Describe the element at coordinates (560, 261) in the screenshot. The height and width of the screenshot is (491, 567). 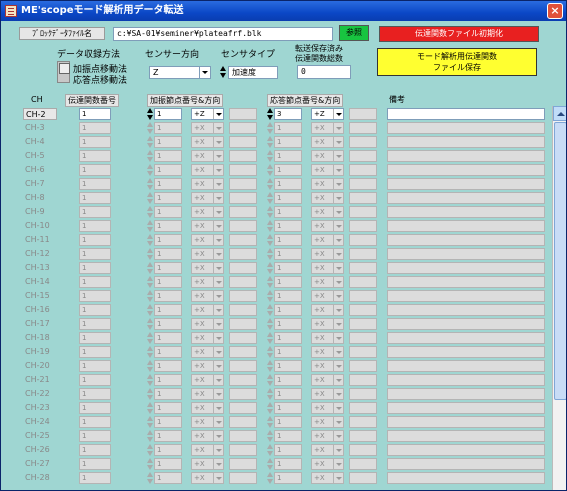
I see `scroll-thumb` at that location.